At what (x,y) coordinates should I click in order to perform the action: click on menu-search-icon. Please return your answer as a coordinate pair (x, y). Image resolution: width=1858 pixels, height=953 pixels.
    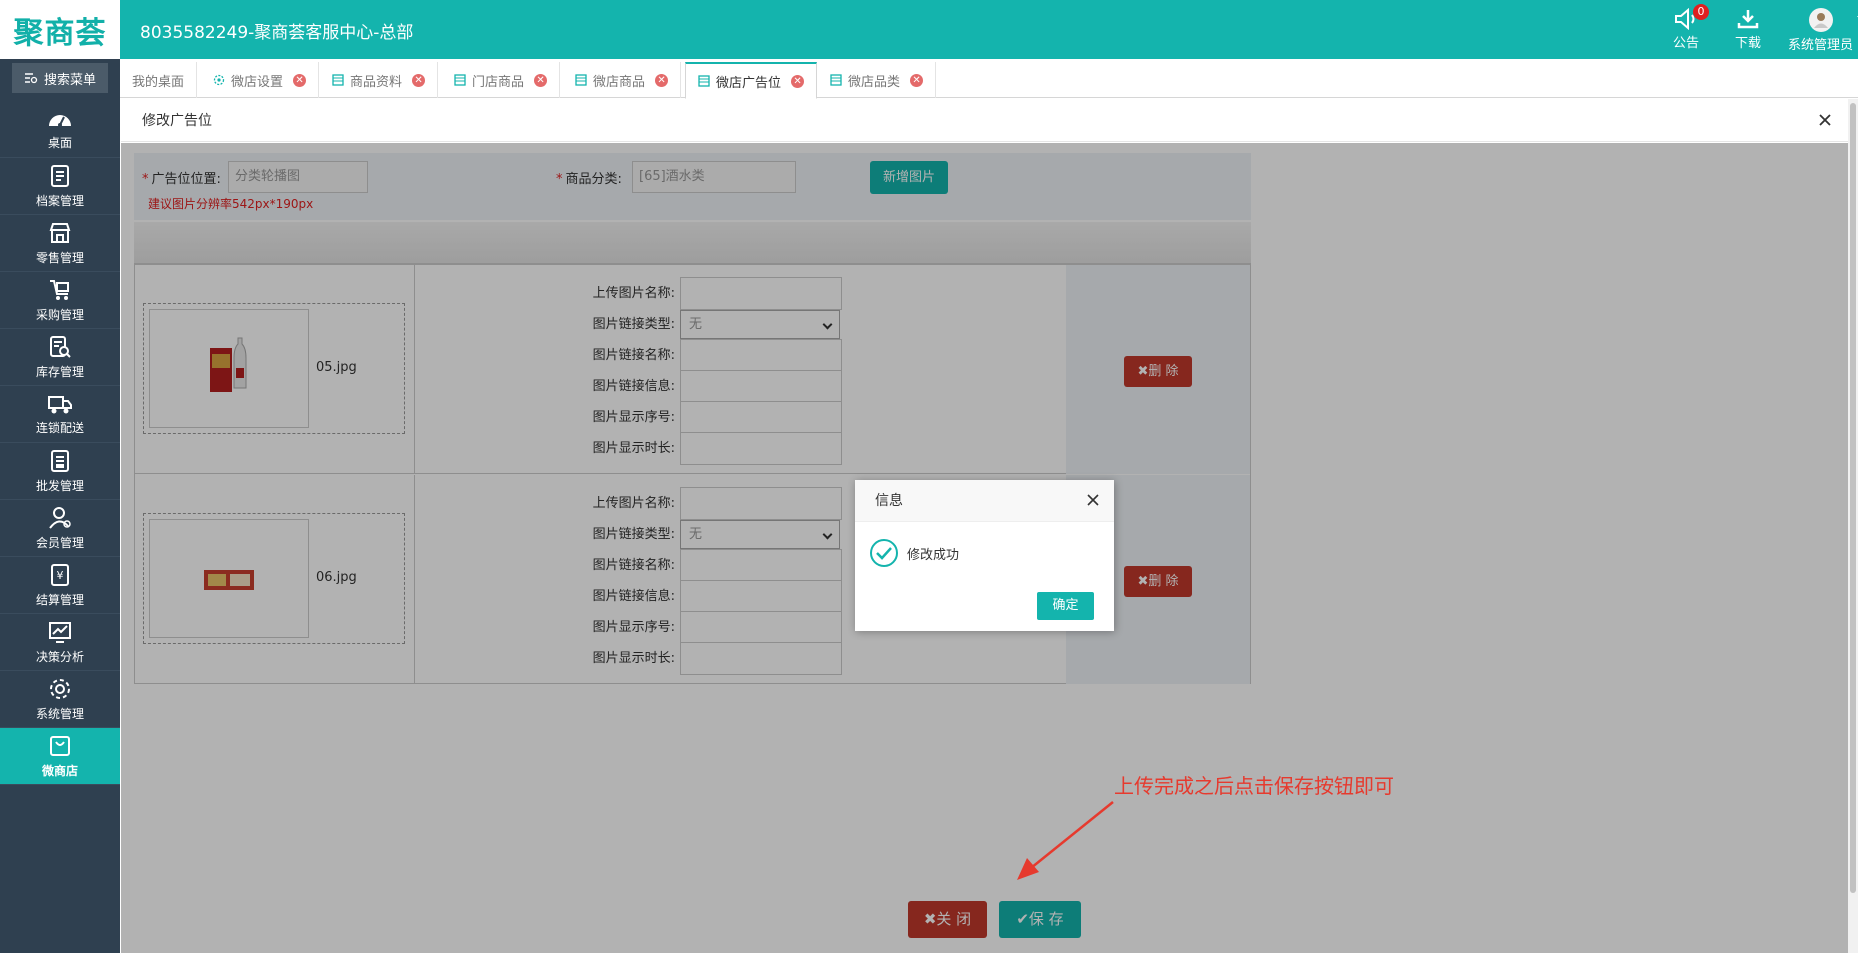
    Looking at the image, I should click on (31, 78).